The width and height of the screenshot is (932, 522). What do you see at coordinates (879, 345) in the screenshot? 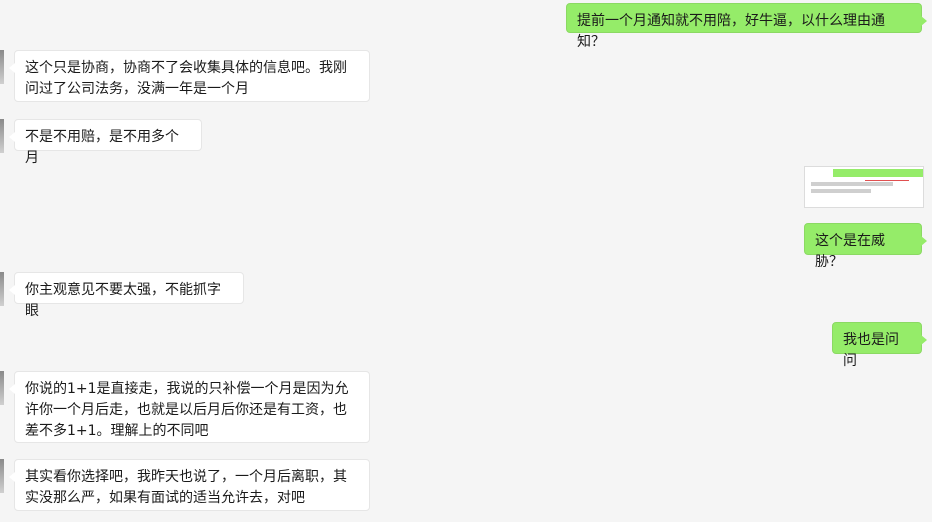
I see `outgoing-message: 我也是问问` at bounding box center [879, 345].